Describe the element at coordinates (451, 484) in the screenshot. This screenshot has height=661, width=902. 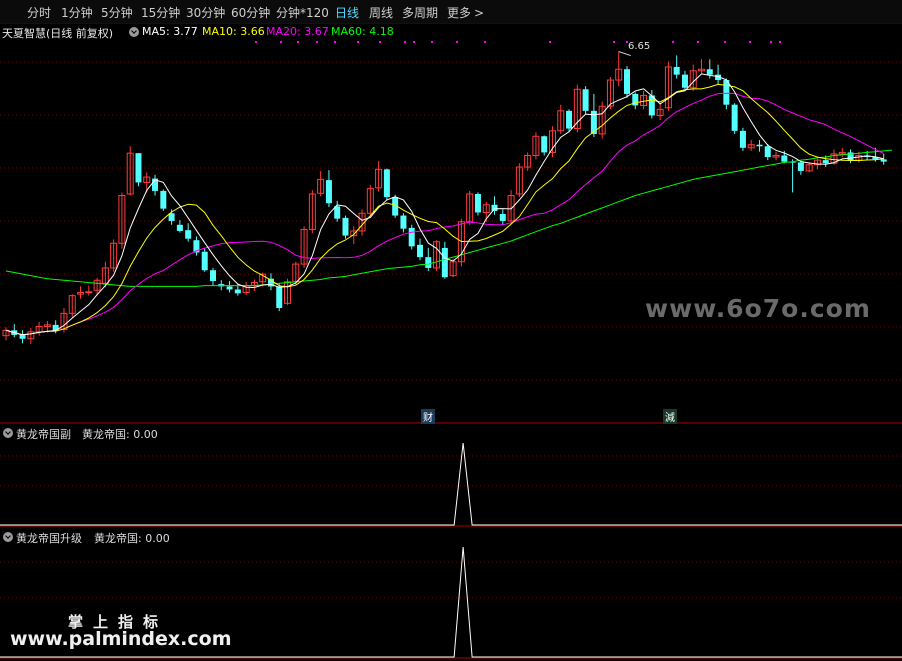
I see `indicator1-line` at that location.